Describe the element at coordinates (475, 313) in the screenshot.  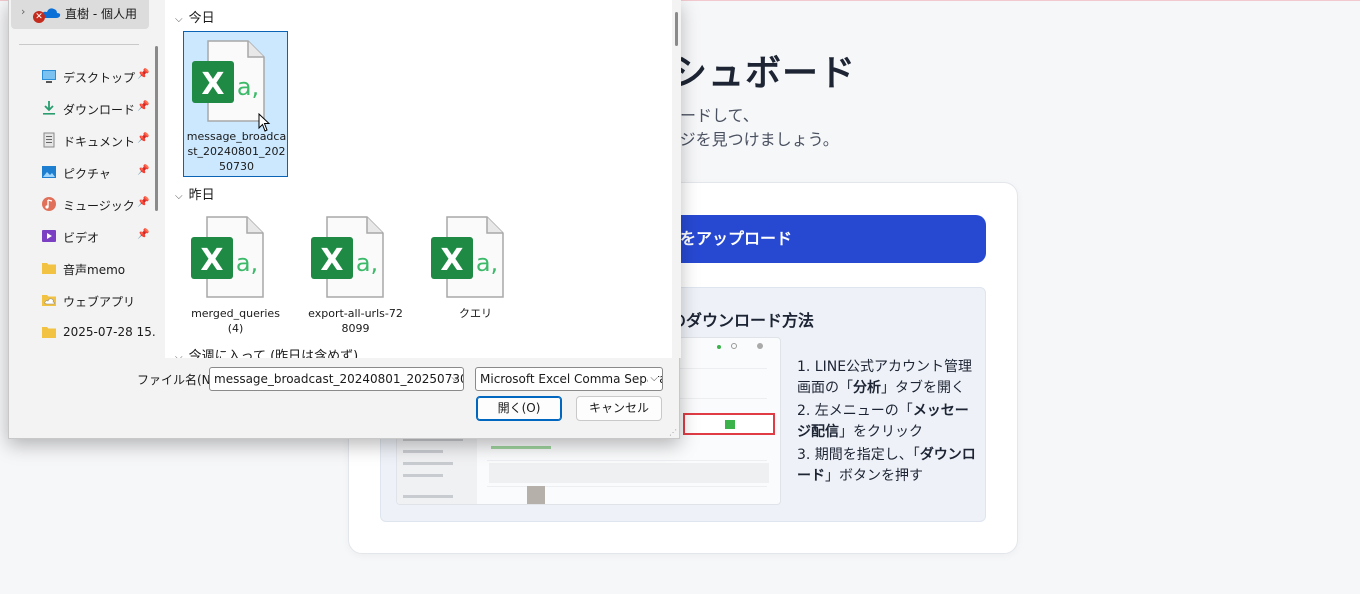
I see `file-name: クエリ` at that location.